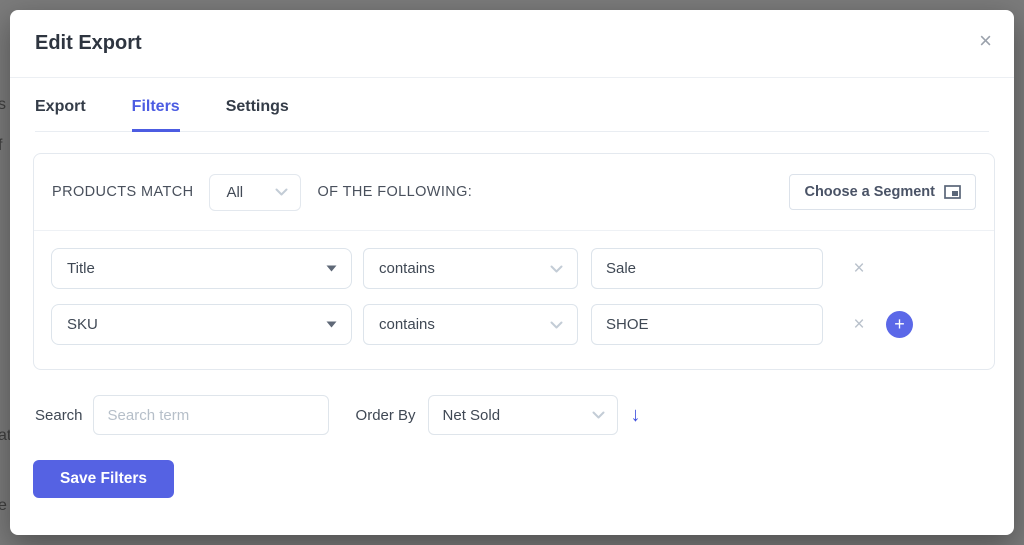 The image size is (1024, 545). What do you see at coordinates (88, 43) in the screenshot?
I see `modal-title: Edit Export` at bounding box center [88, 43].